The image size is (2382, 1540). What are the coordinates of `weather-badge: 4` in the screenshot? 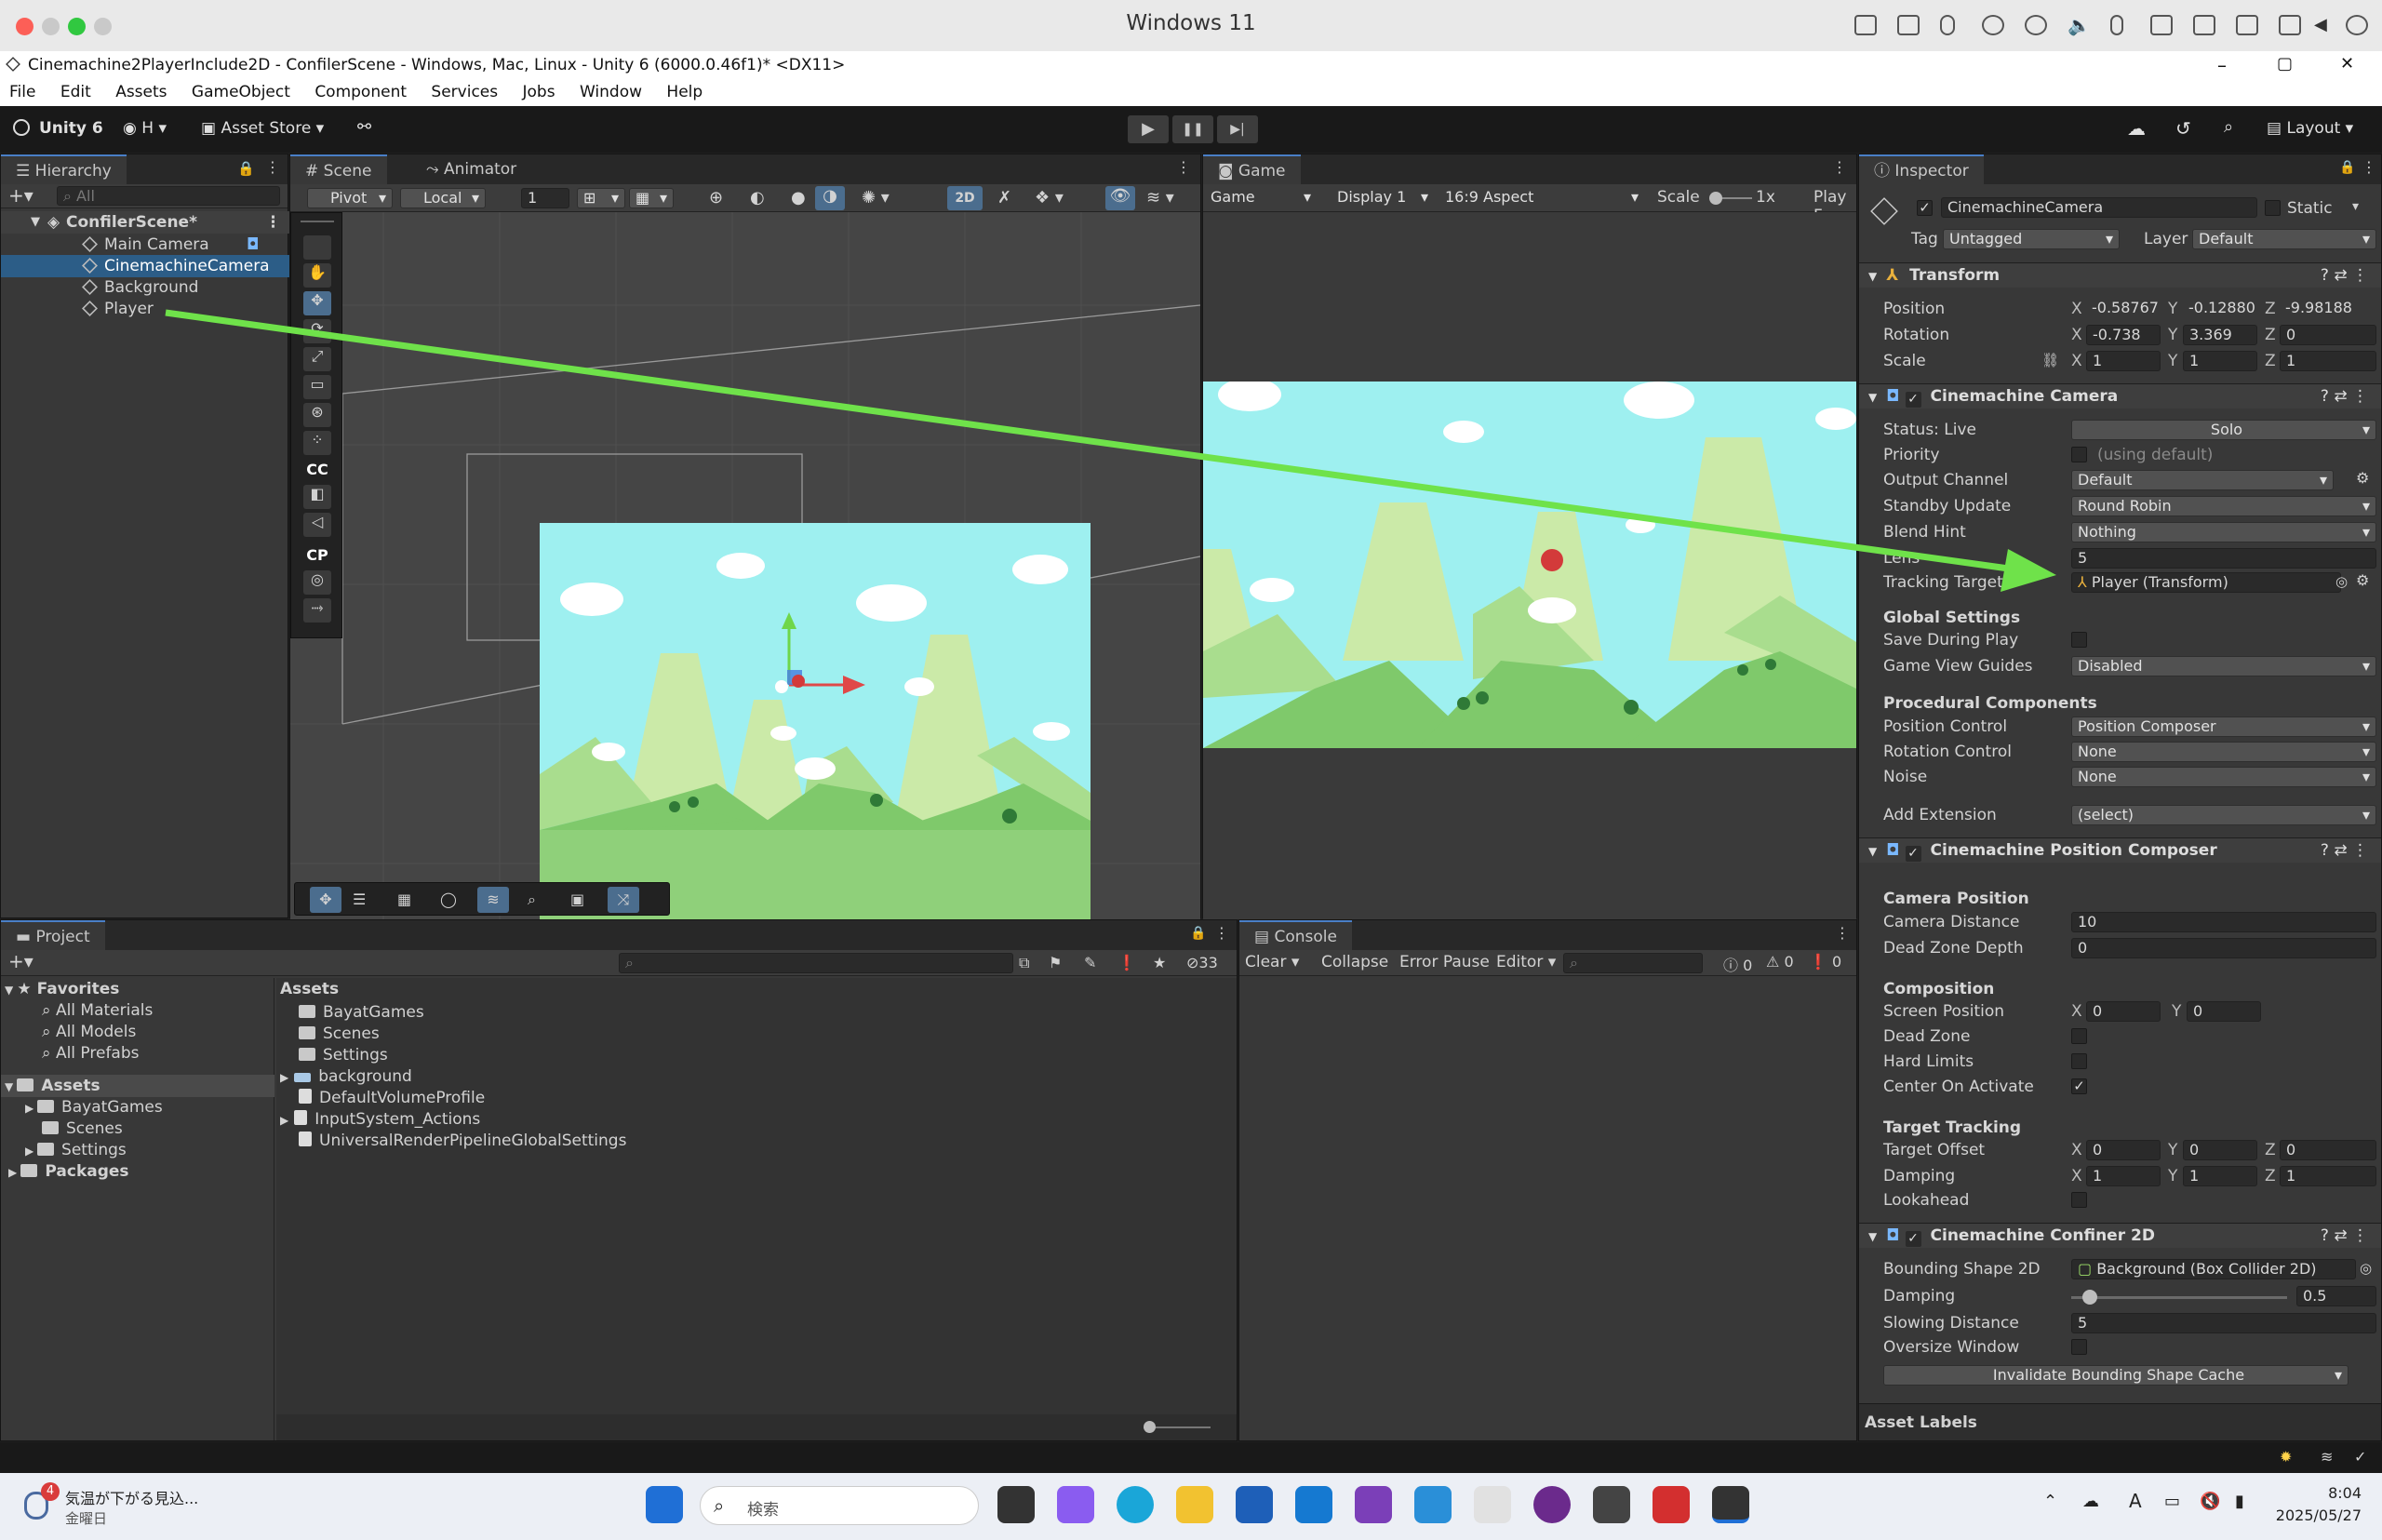 It's located at (50, 1491).